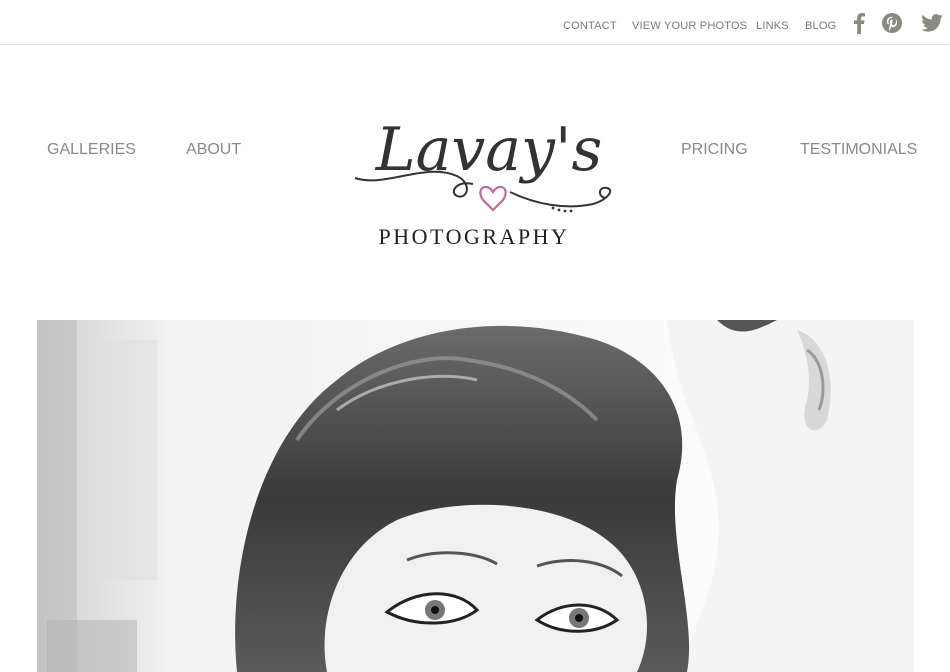  Describe the element at coordinates (859, 23) in the screenshot. I see `facebook-icon` at that location.